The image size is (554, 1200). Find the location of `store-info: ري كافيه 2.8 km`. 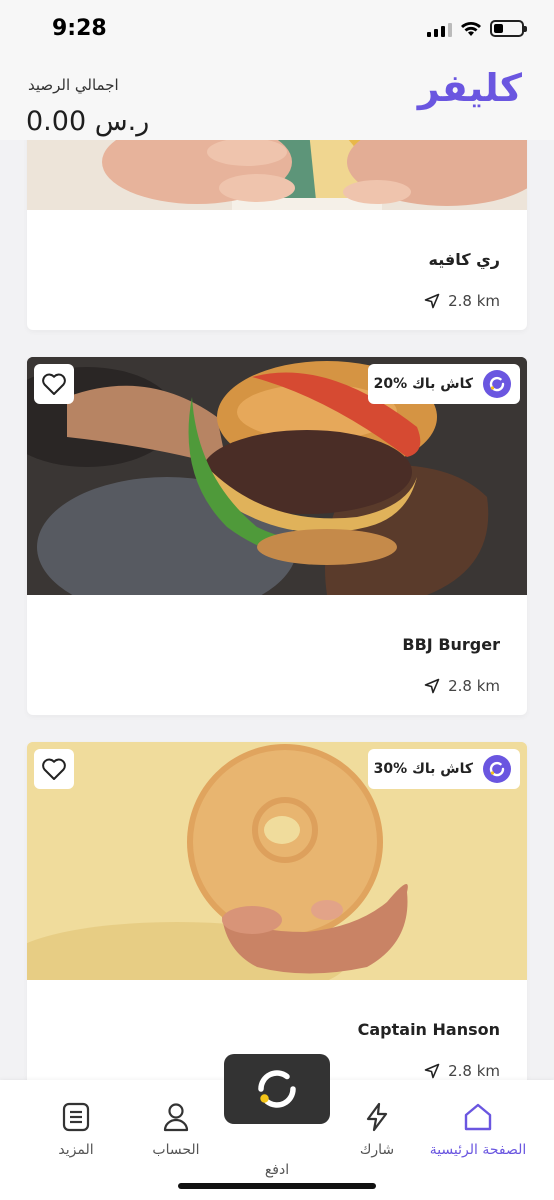

store-info: ري كافيه 2.8 km is located at coordinates (277, 270).